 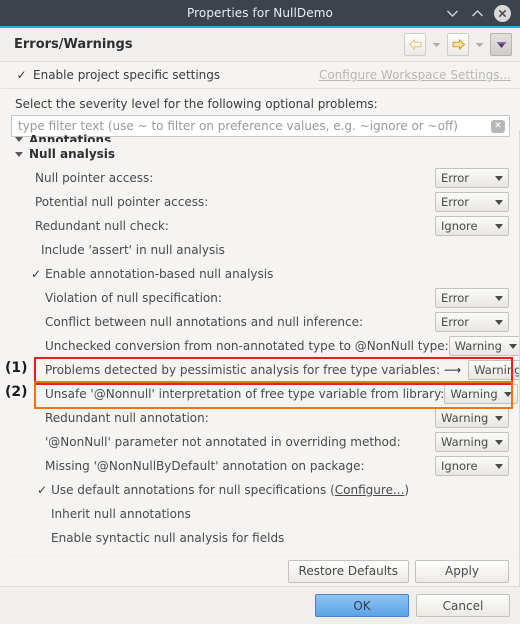 I want to click on filled-triangle-icon, so click(x=501, y=44).